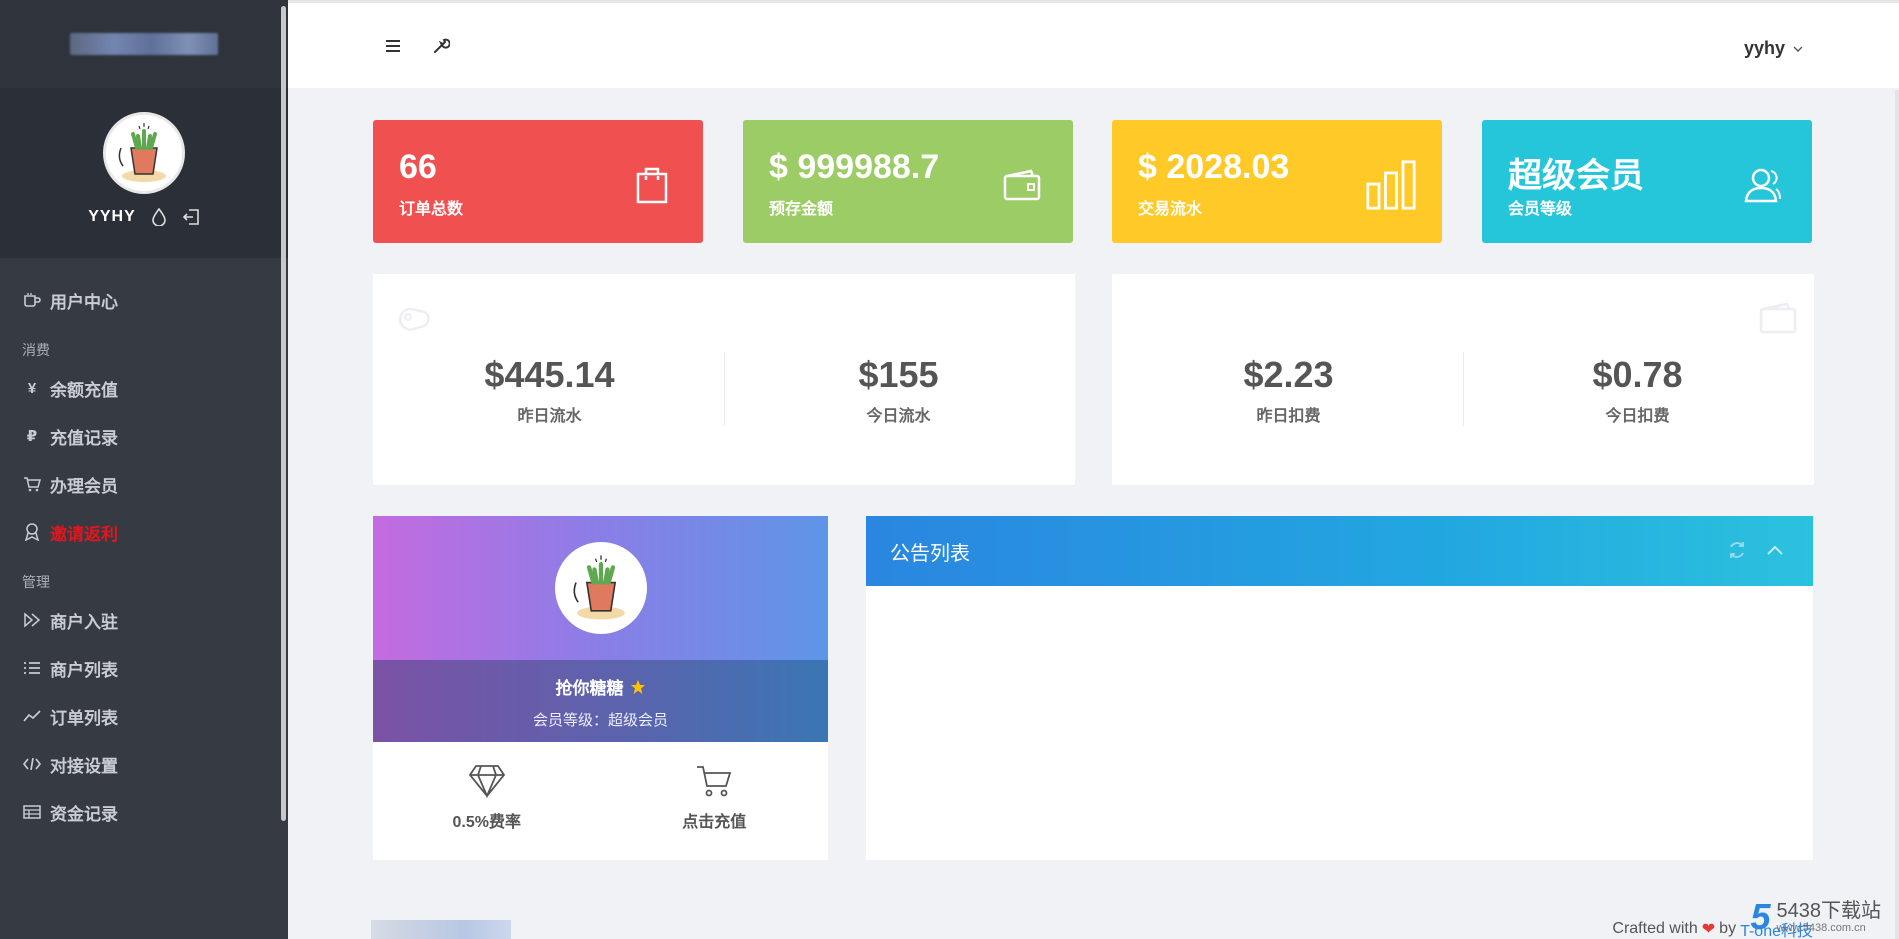 This screenshot has height=939, width=1899. I want to click on droplet-icon, so click(159, 217).